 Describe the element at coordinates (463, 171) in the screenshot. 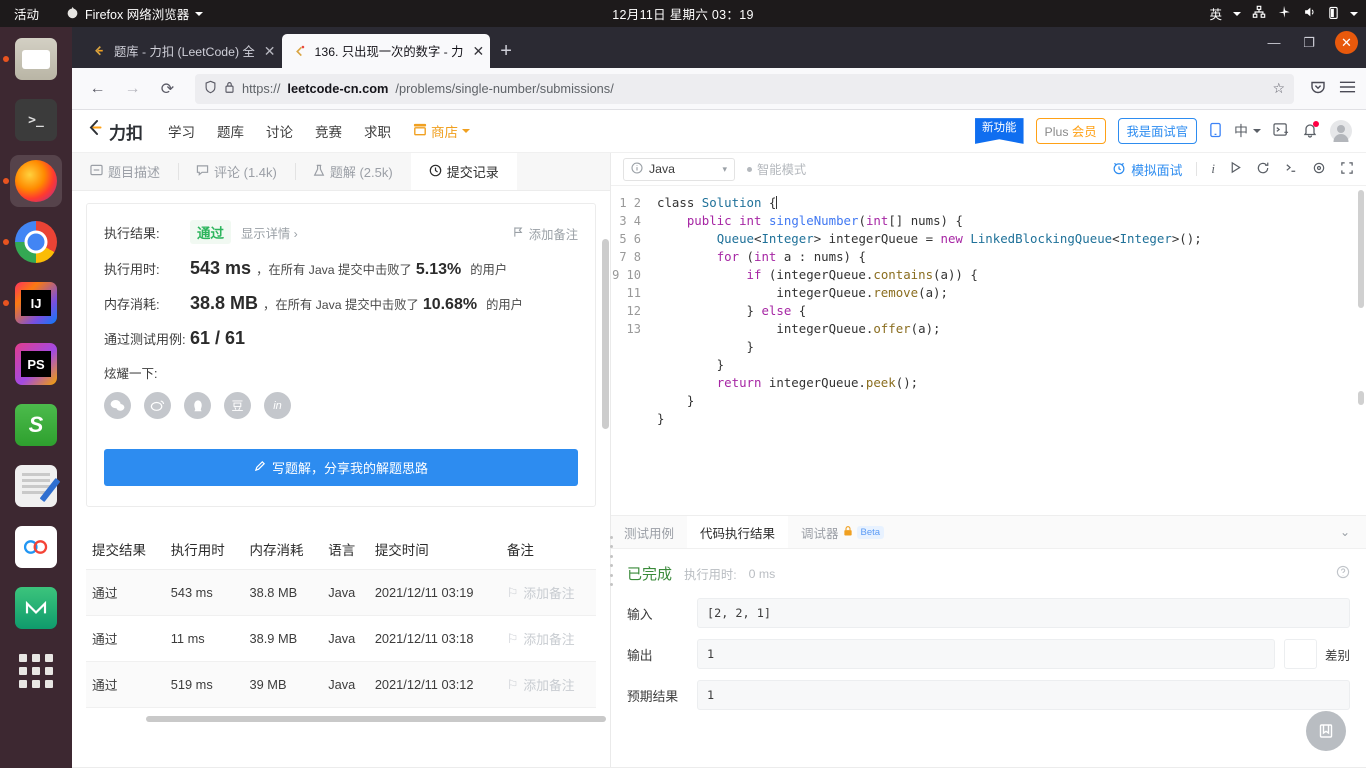

I see `tab-submissions: 提交记录` at that location.